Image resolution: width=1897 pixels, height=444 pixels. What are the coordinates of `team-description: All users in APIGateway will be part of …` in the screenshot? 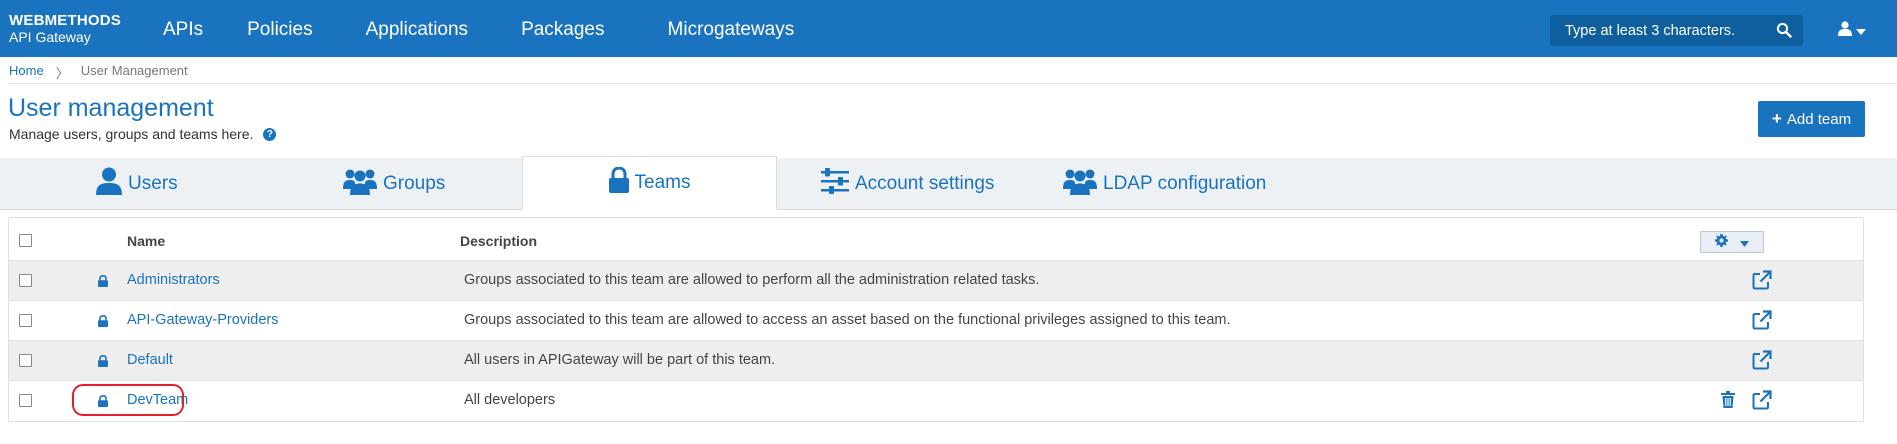 It's located at (620, 360).